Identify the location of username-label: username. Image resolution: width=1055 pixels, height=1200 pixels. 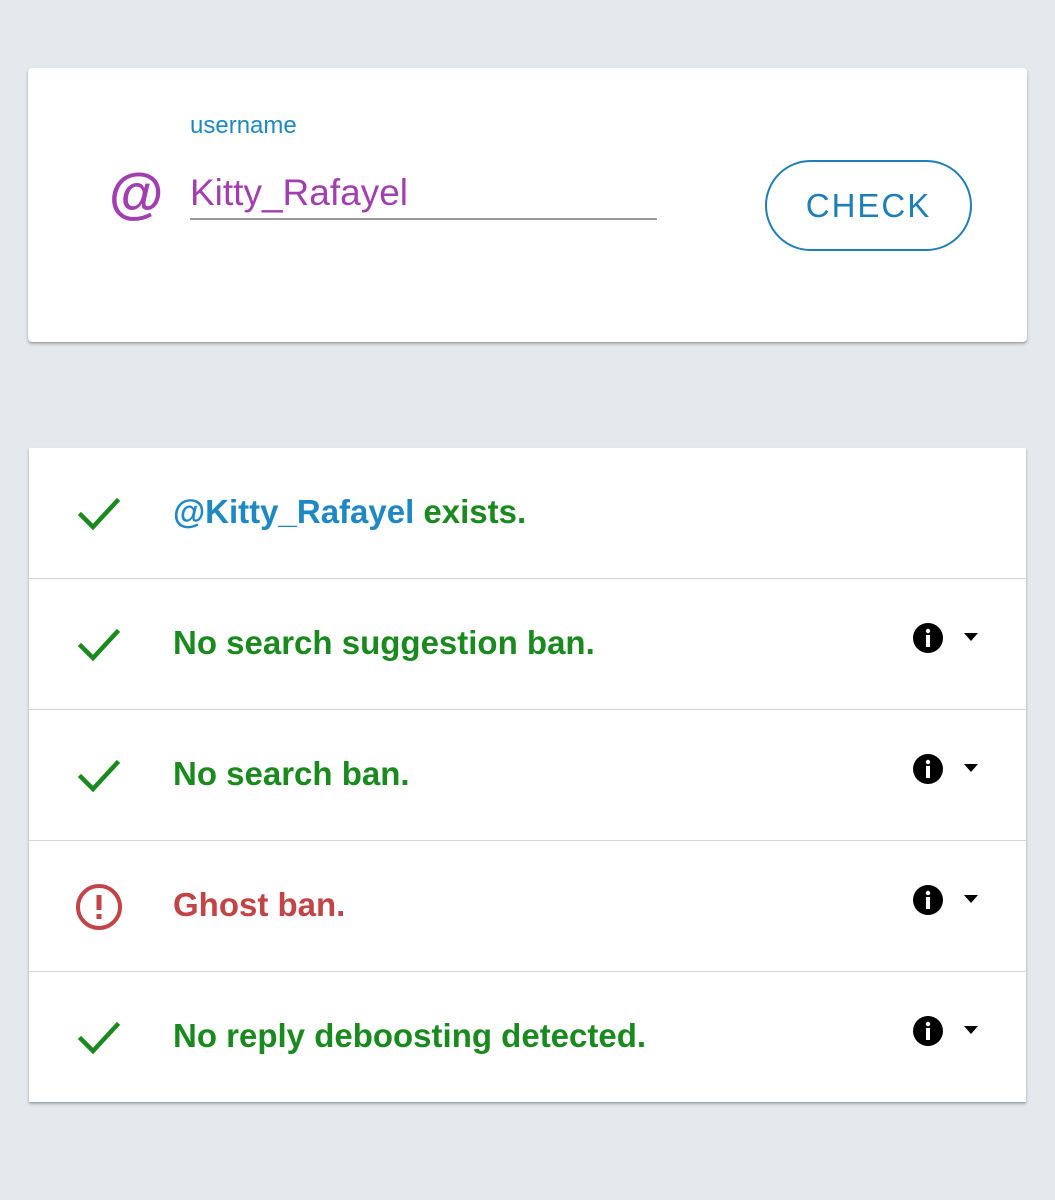
(243, 125).